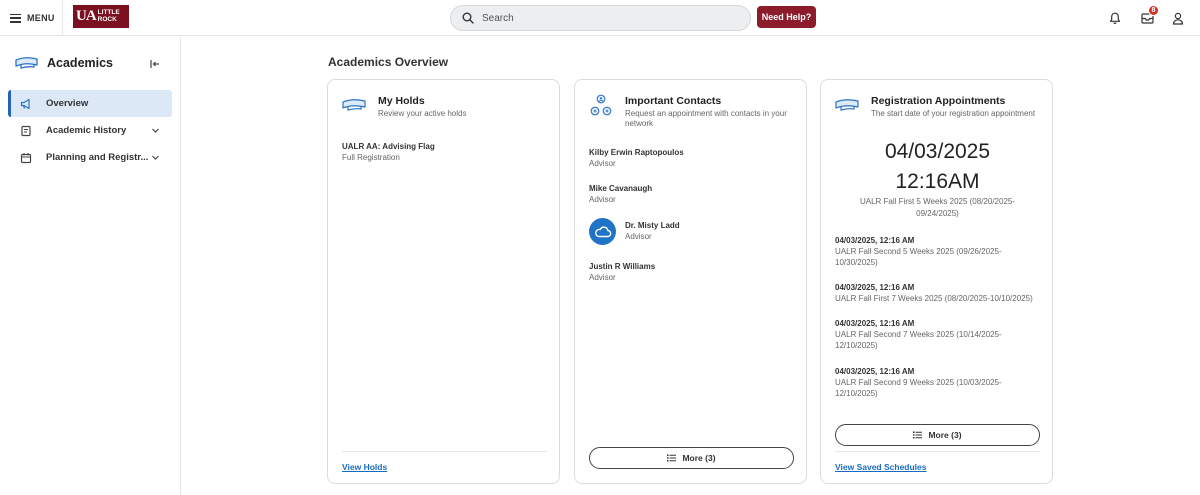  What do you see at coordinates (86, 16) in the screenshot?
I see `logo-ua: UA` at bounding box center [86, 16].